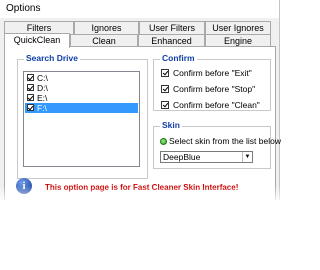 The height and width of the screenshot is (270, 320). I want to click on bottom-fade, so click(140, 195).